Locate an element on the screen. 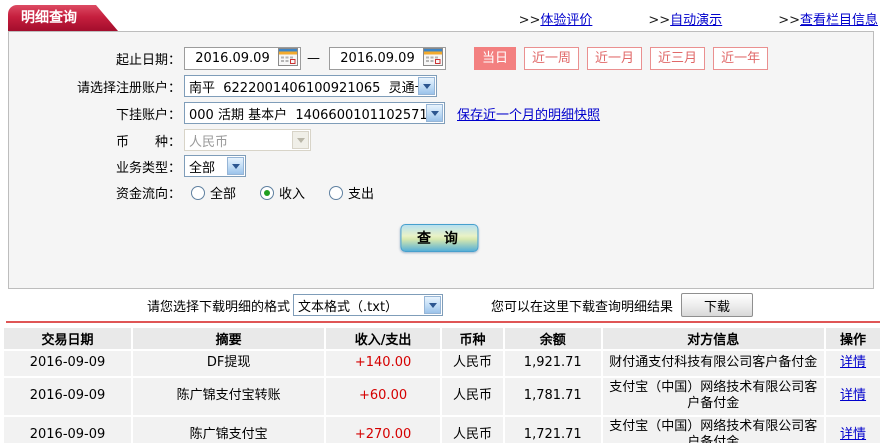 The image size is (884, 443). download-row: 请您选择下载明细的格式 文本格式（.txt） 您可以在这里下载查询明细结果 下载 is located at coordinates (442, 305).